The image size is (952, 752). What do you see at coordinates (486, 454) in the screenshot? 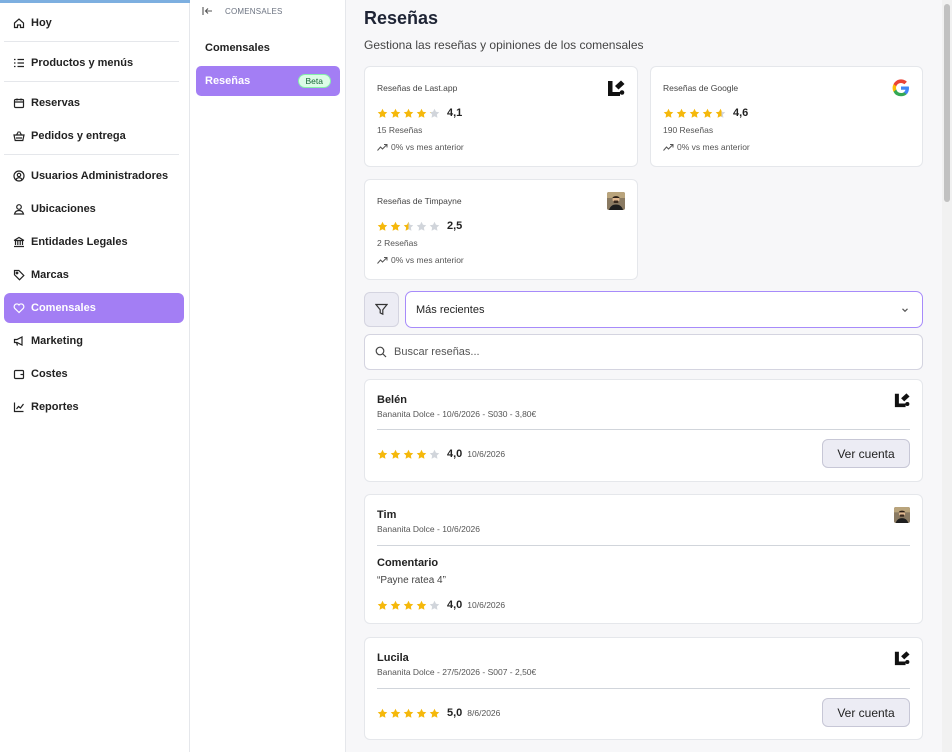
I see `review-date: 10/6/2026` at bounding box center [486, 454].